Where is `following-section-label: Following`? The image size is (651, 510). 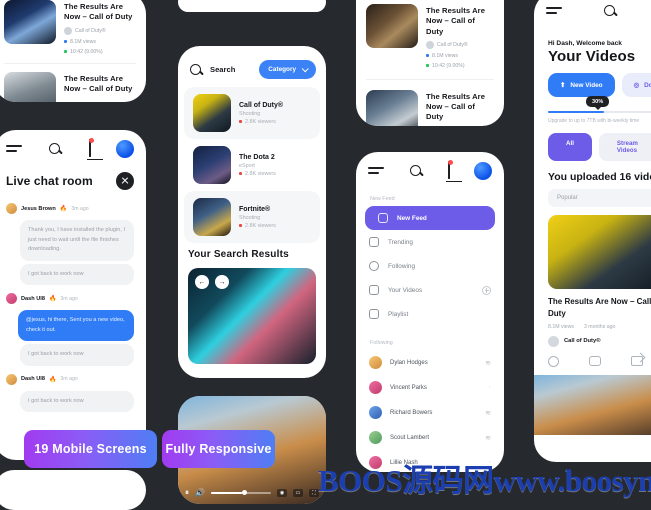
following-section-label: Following is located at coordinates (381, 343).